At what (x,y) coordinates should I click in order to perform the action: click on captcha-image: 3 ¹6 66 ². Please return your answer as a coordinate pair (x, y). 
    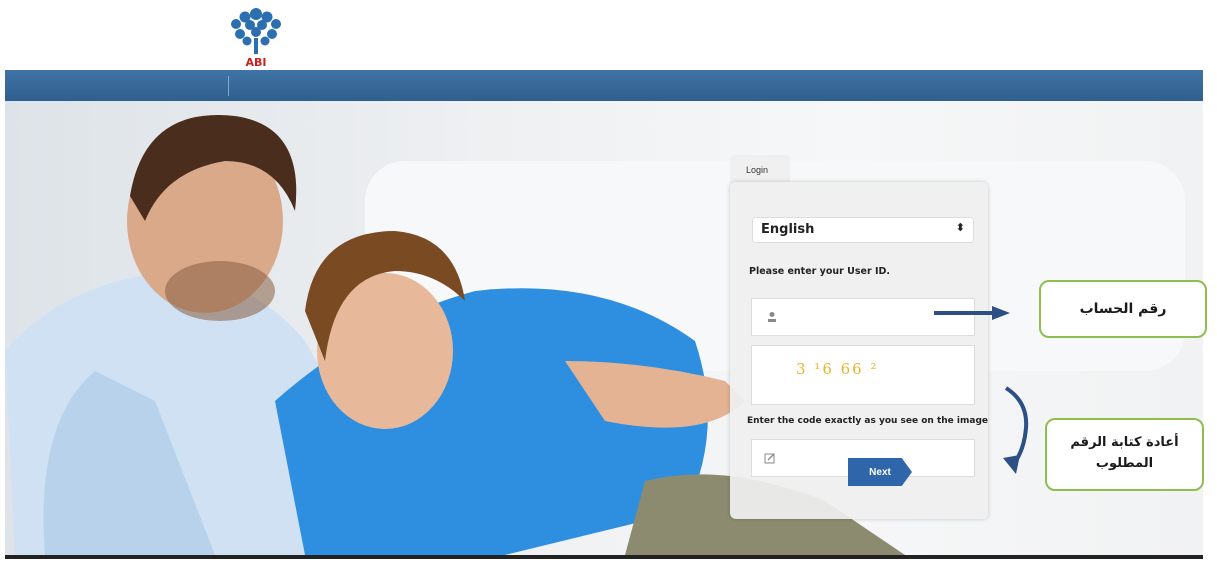
    Looking at the image, I should click on (863, 375).